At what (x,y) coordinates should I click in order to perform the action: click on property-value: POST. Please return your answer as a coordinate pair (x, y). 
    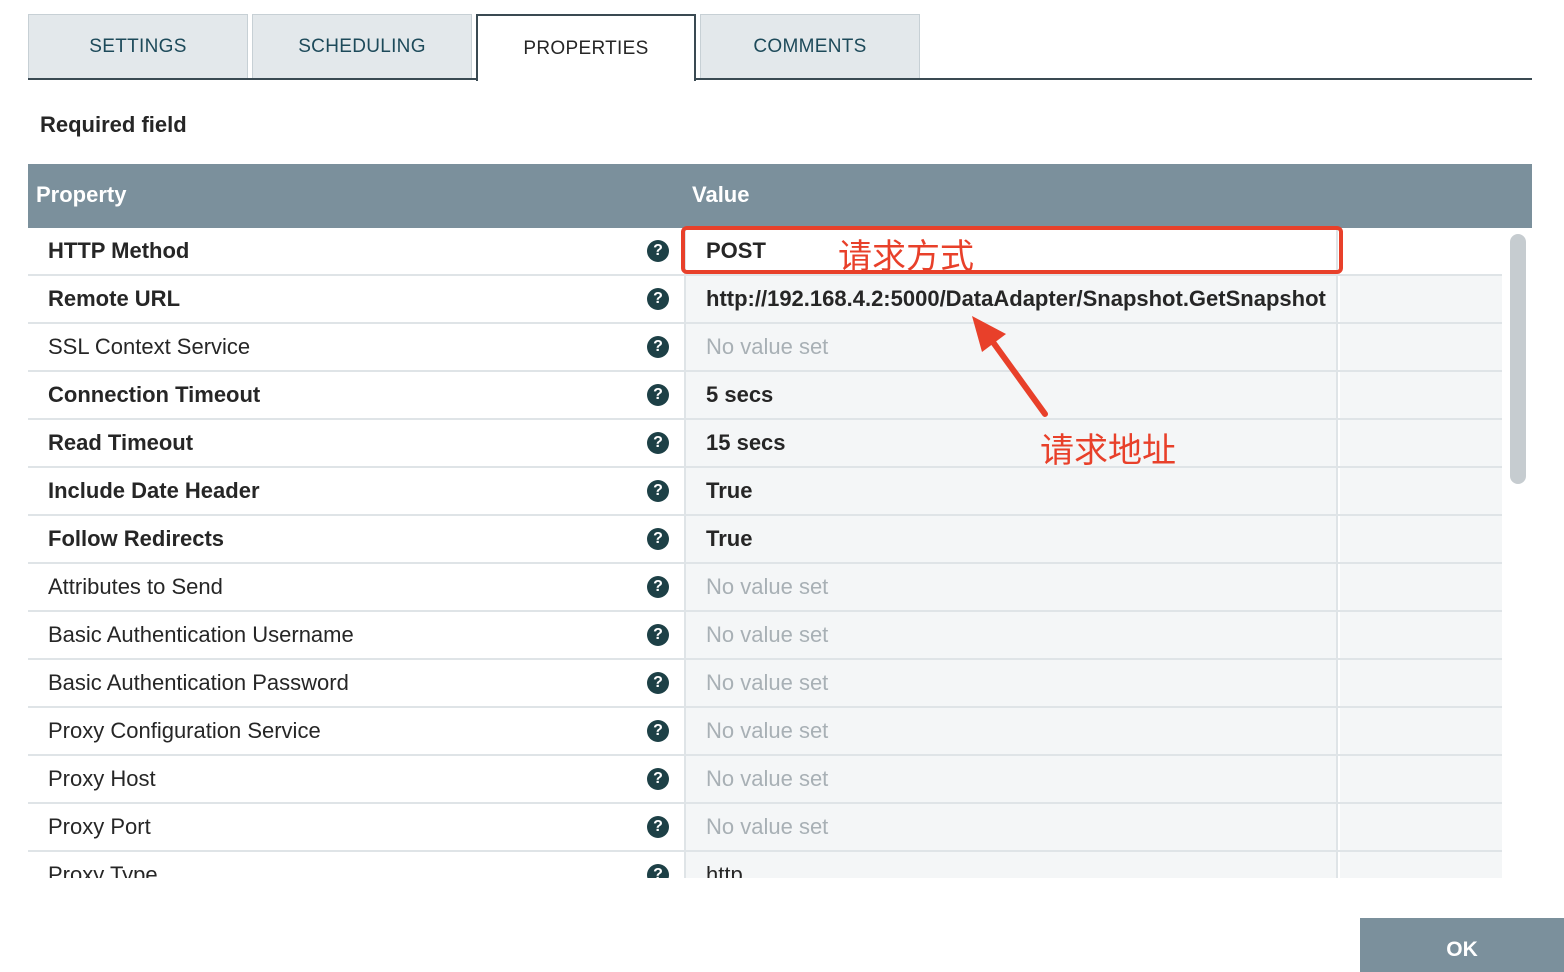
    Looking at the image, I should click on (736, 250).